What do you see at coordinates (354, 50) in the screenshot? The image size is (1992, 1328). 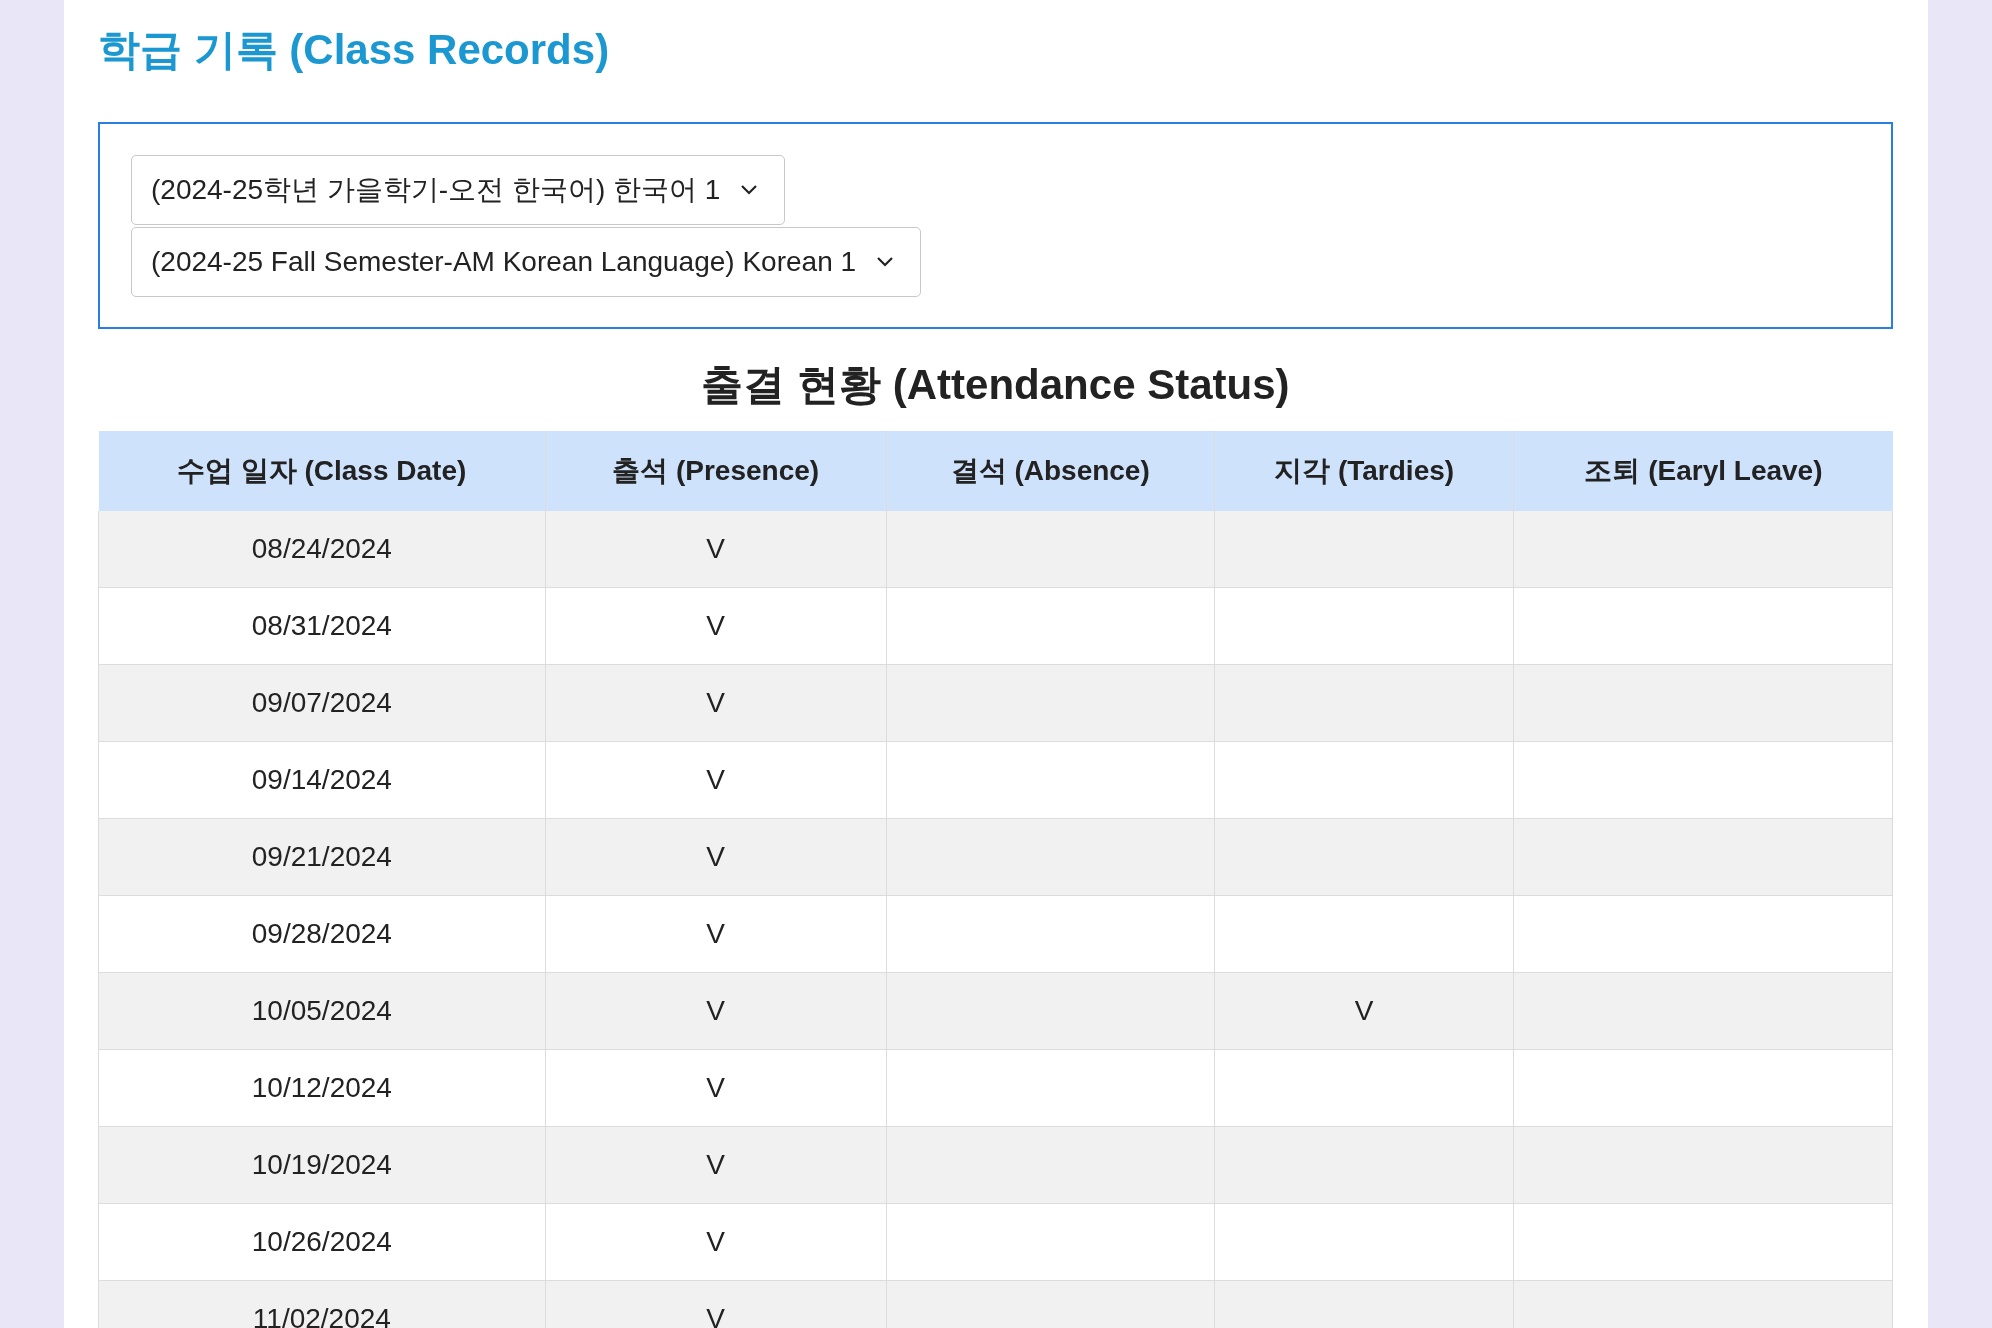 I see `page-title: 학급 기록 (Class Records)` at bounding box center [354, 50].